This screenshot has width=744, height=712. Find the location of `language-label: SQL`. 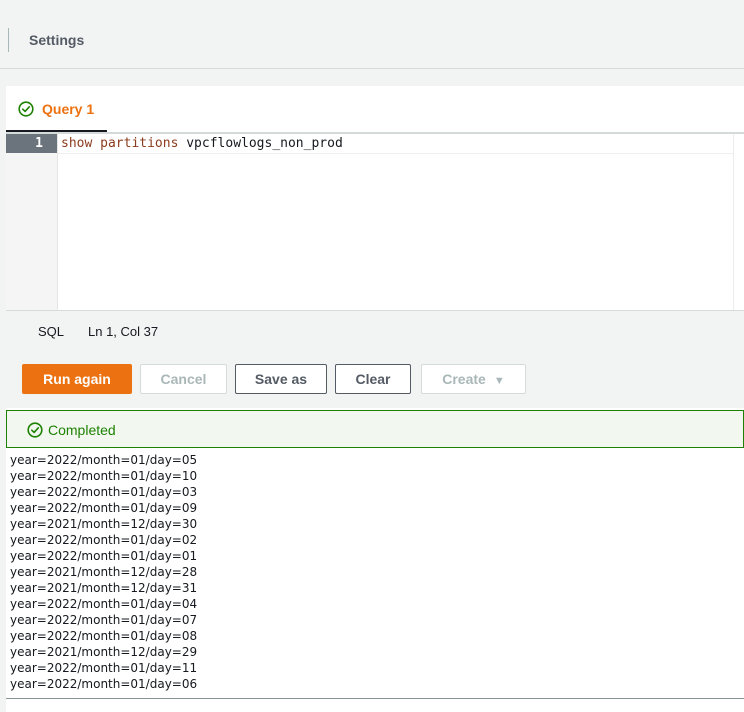

language-label: SQL is located at coordinates (51, 331).